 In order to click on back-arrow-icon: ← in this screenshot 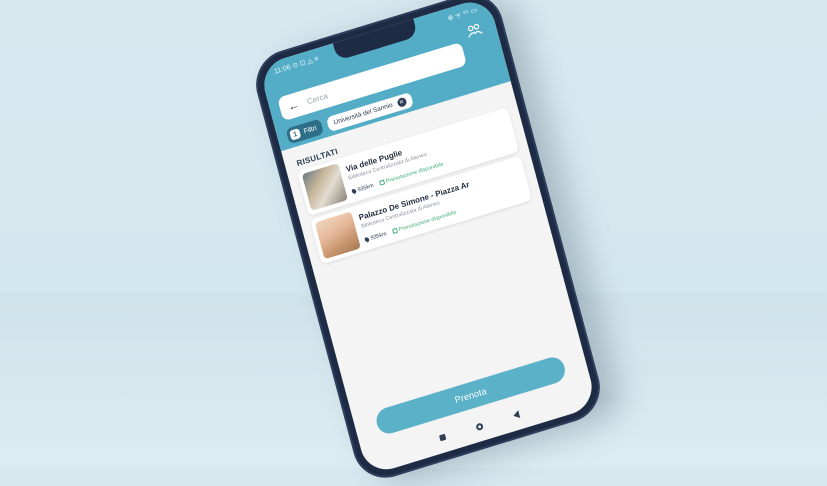, I will do `click(293, 105)`.